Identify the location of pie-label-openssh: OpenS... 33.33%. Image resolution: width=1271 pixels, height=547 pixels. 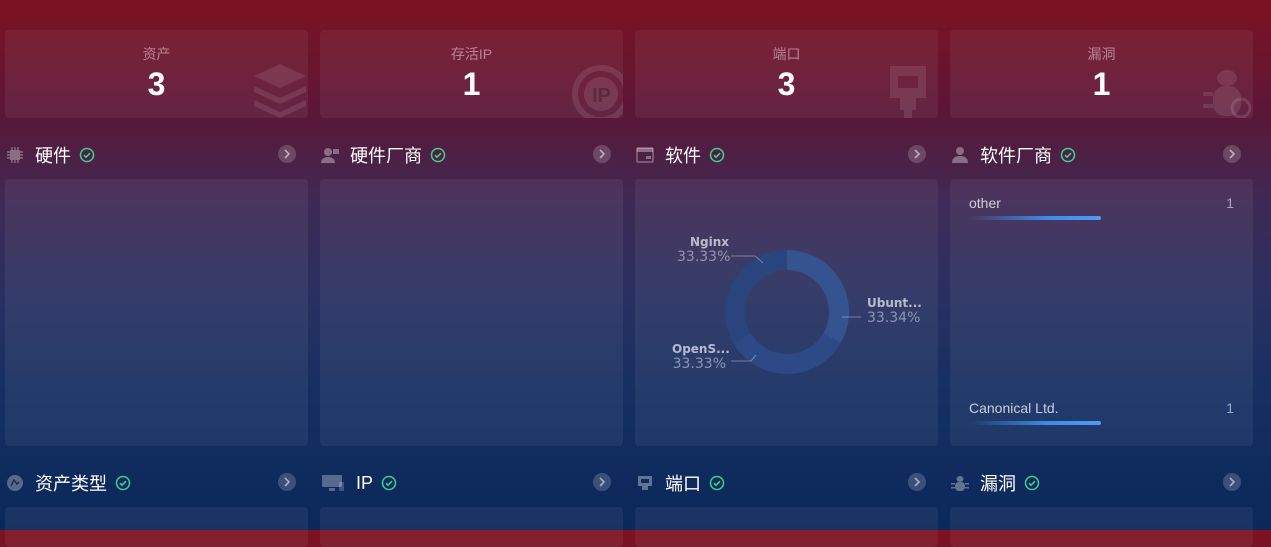
(701, 357).